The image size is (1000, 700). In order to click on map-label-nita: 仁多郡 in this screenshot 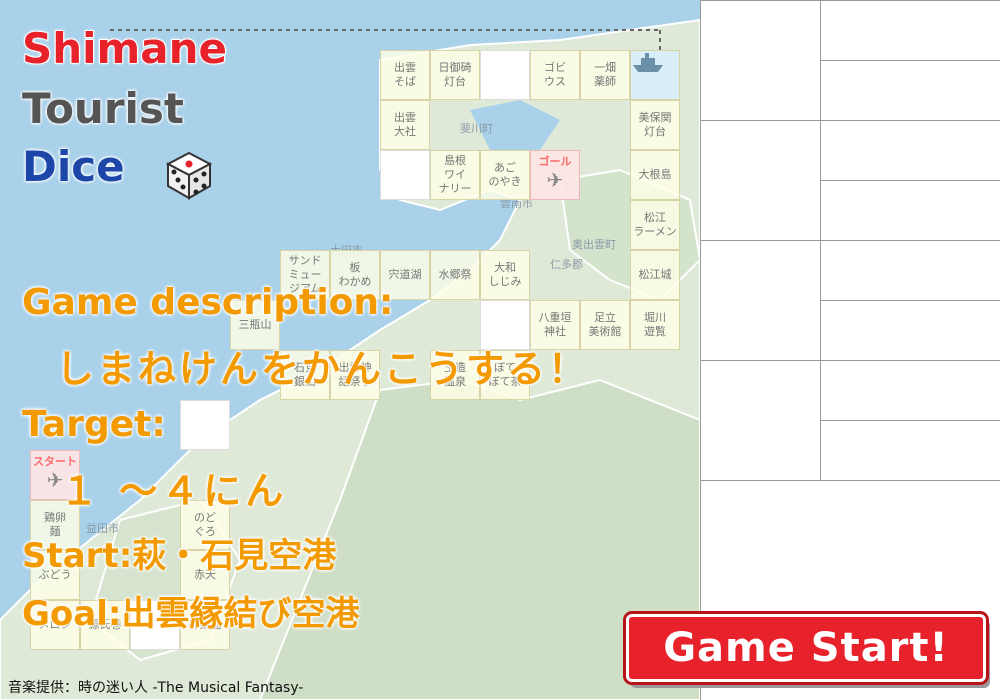, I will do `click(566, 264)`.